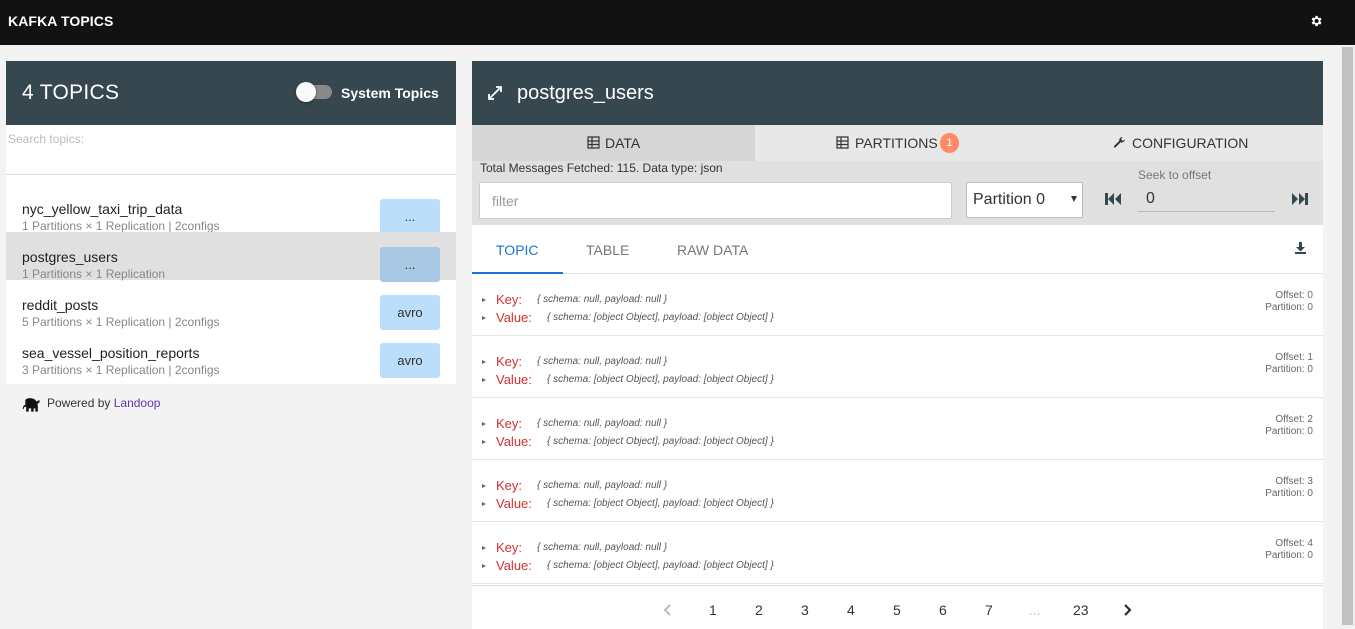  I want to click on subtab-topic: TOPIC, so click(517, 249).